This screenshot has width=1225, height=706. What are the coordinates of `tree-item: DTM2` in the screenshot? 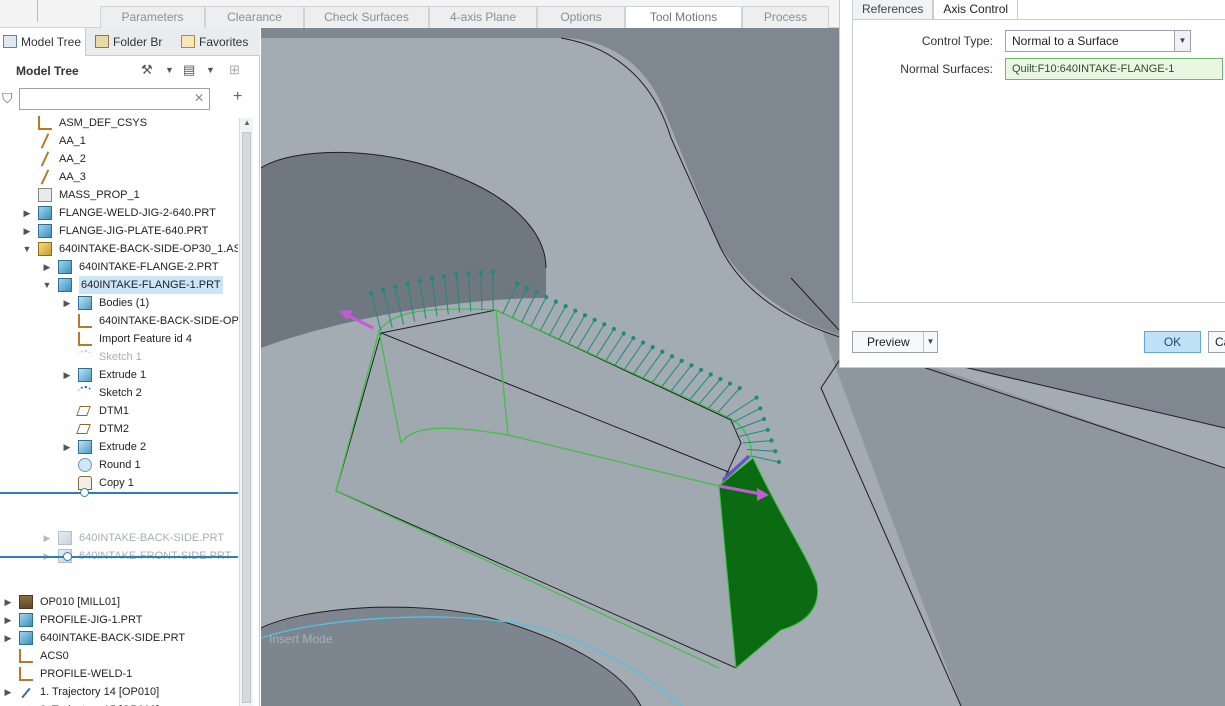 It's located at (119, 429).